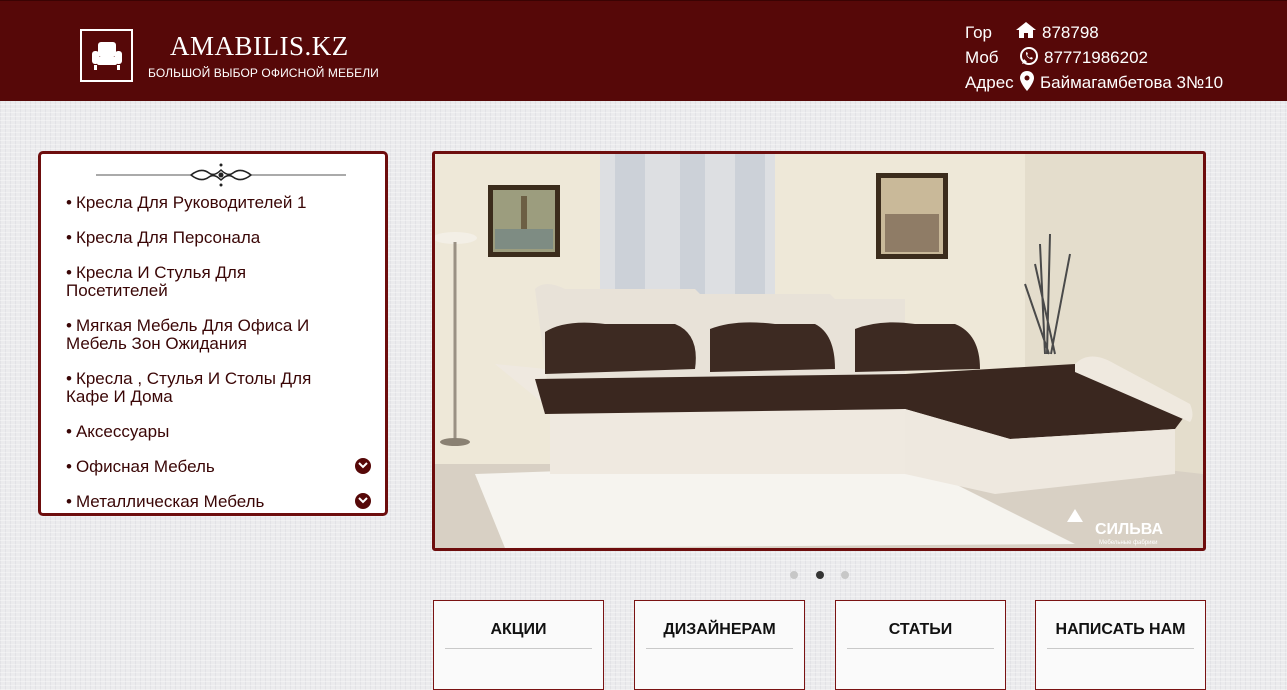  I want to click on menu-item-label: Кресла Для Руководителей 1, so click(191, 202).